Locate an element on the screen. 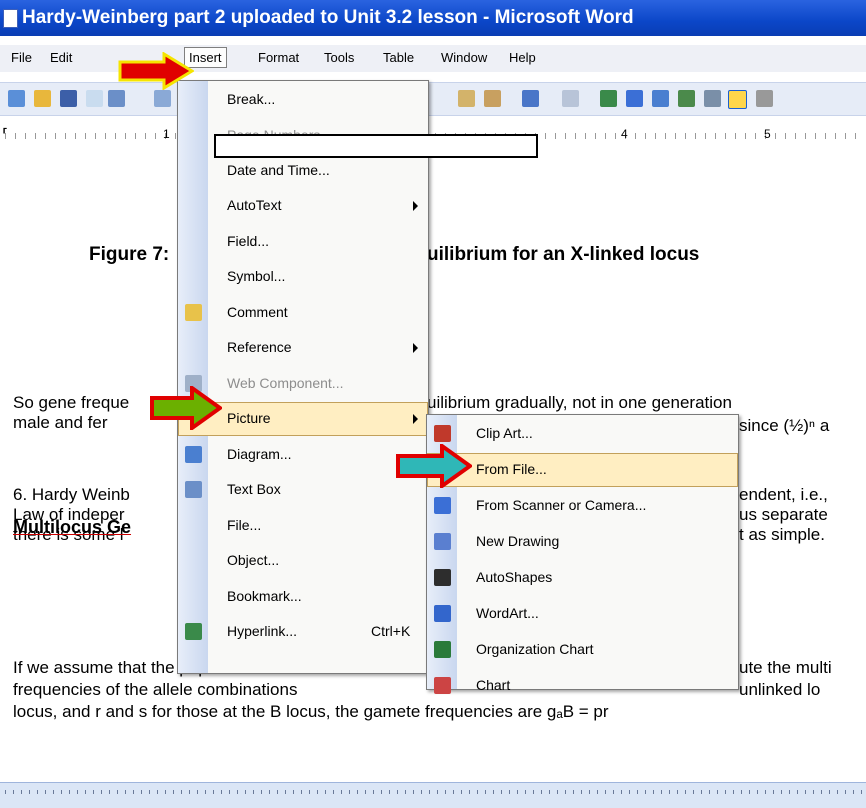 The image size is (866, 808). menu-item-autotext: AutoText is located at coordinates (303, 206).